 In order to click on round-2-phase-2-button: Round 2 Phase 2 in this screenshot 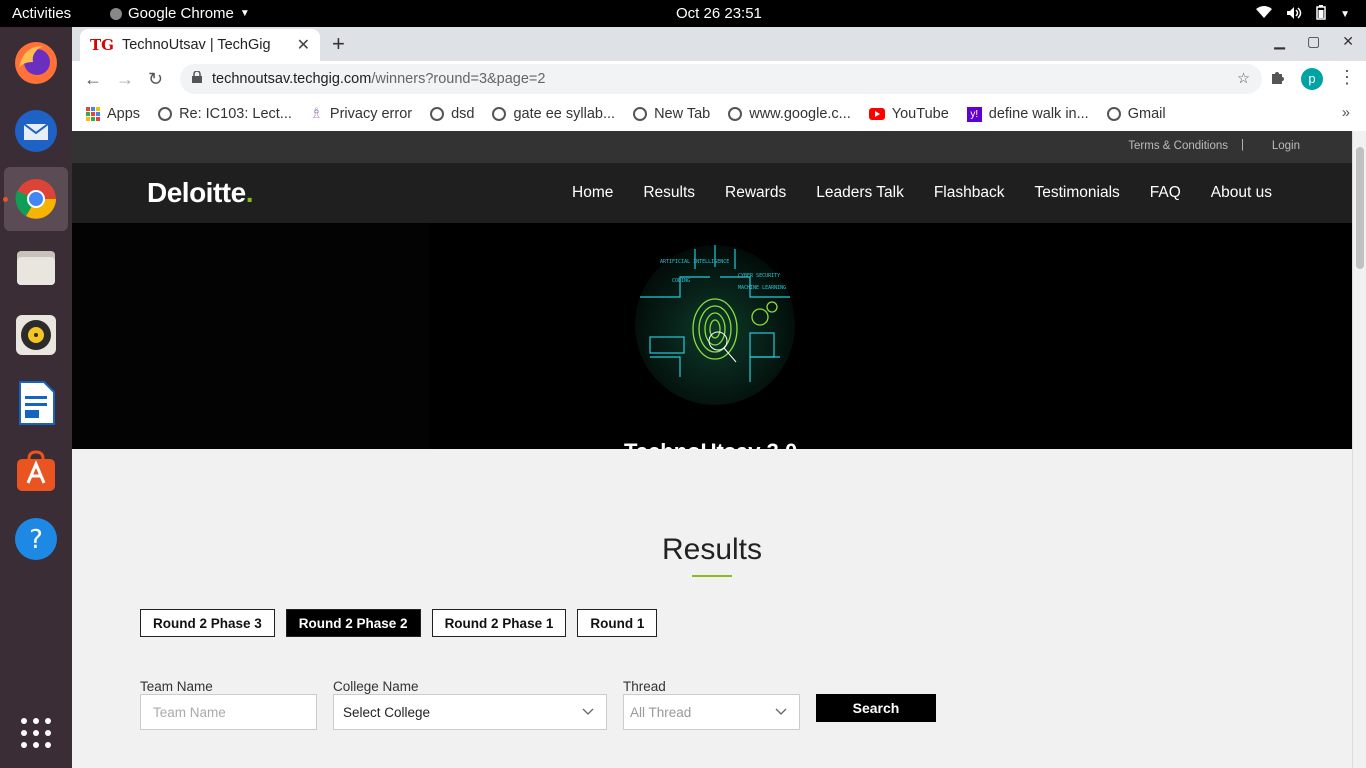, I will do `click(353, 623)`.